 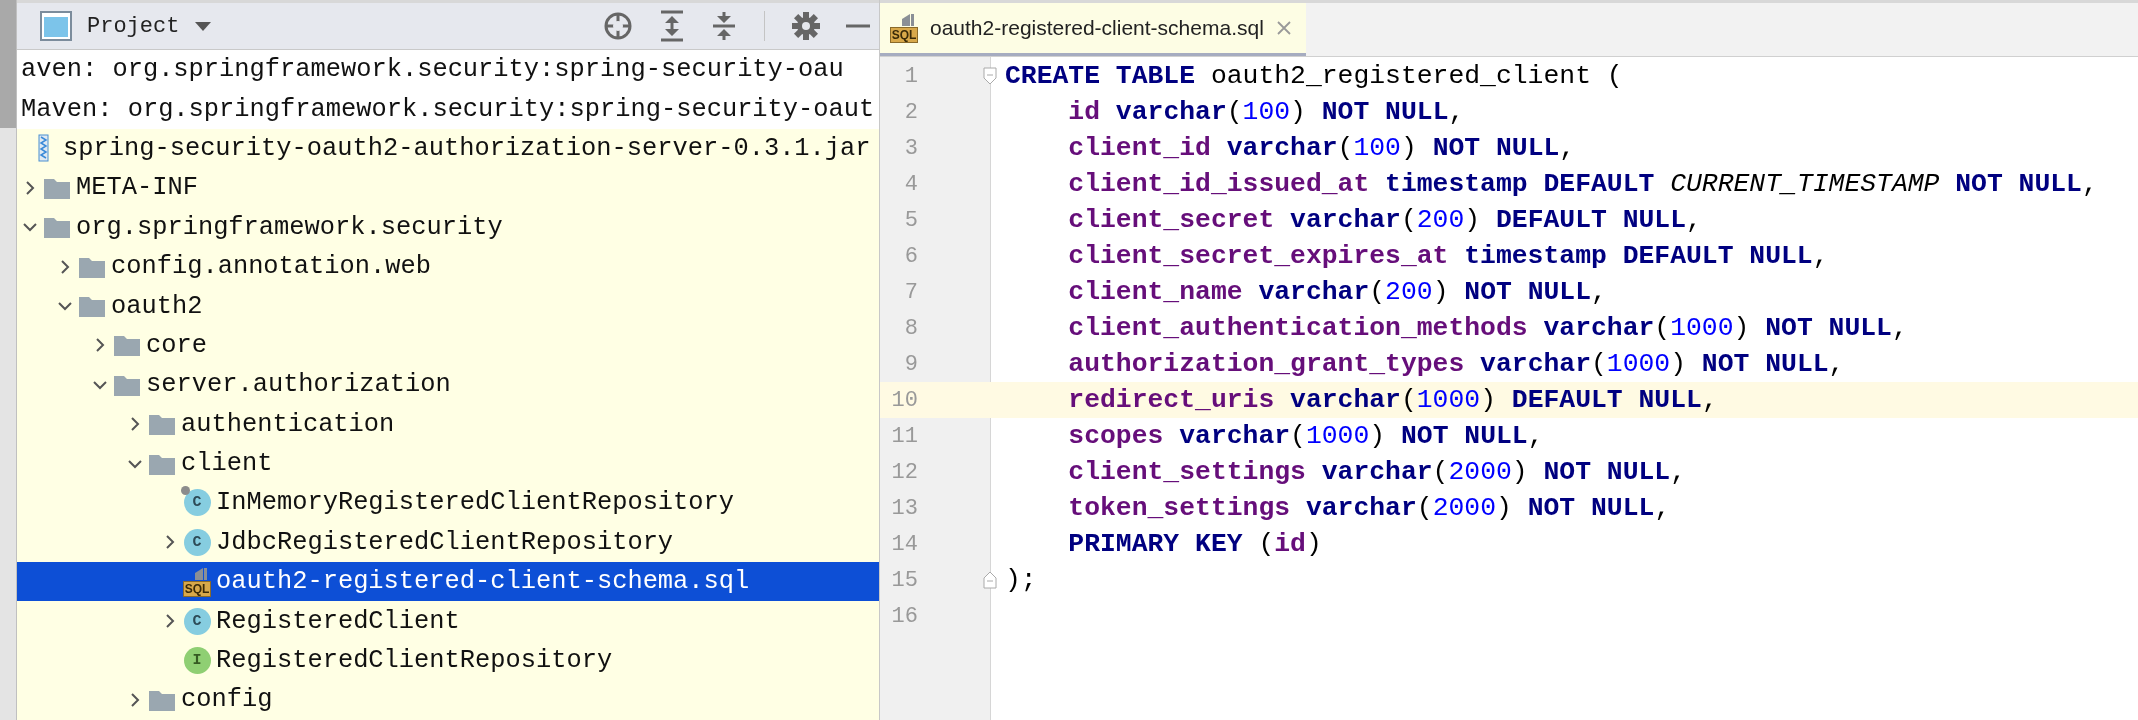 I want to click on line-number: 7, so click(x=910, y=292).